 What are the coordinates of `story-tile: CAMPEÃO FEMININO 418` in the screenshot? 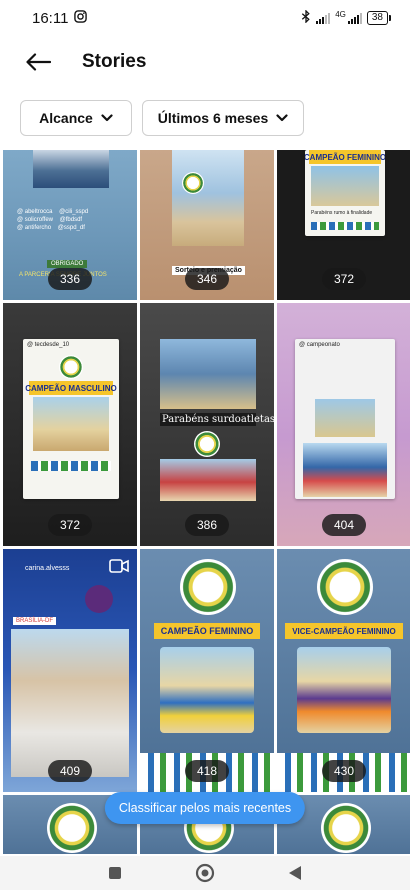 It's located at (207, 670).